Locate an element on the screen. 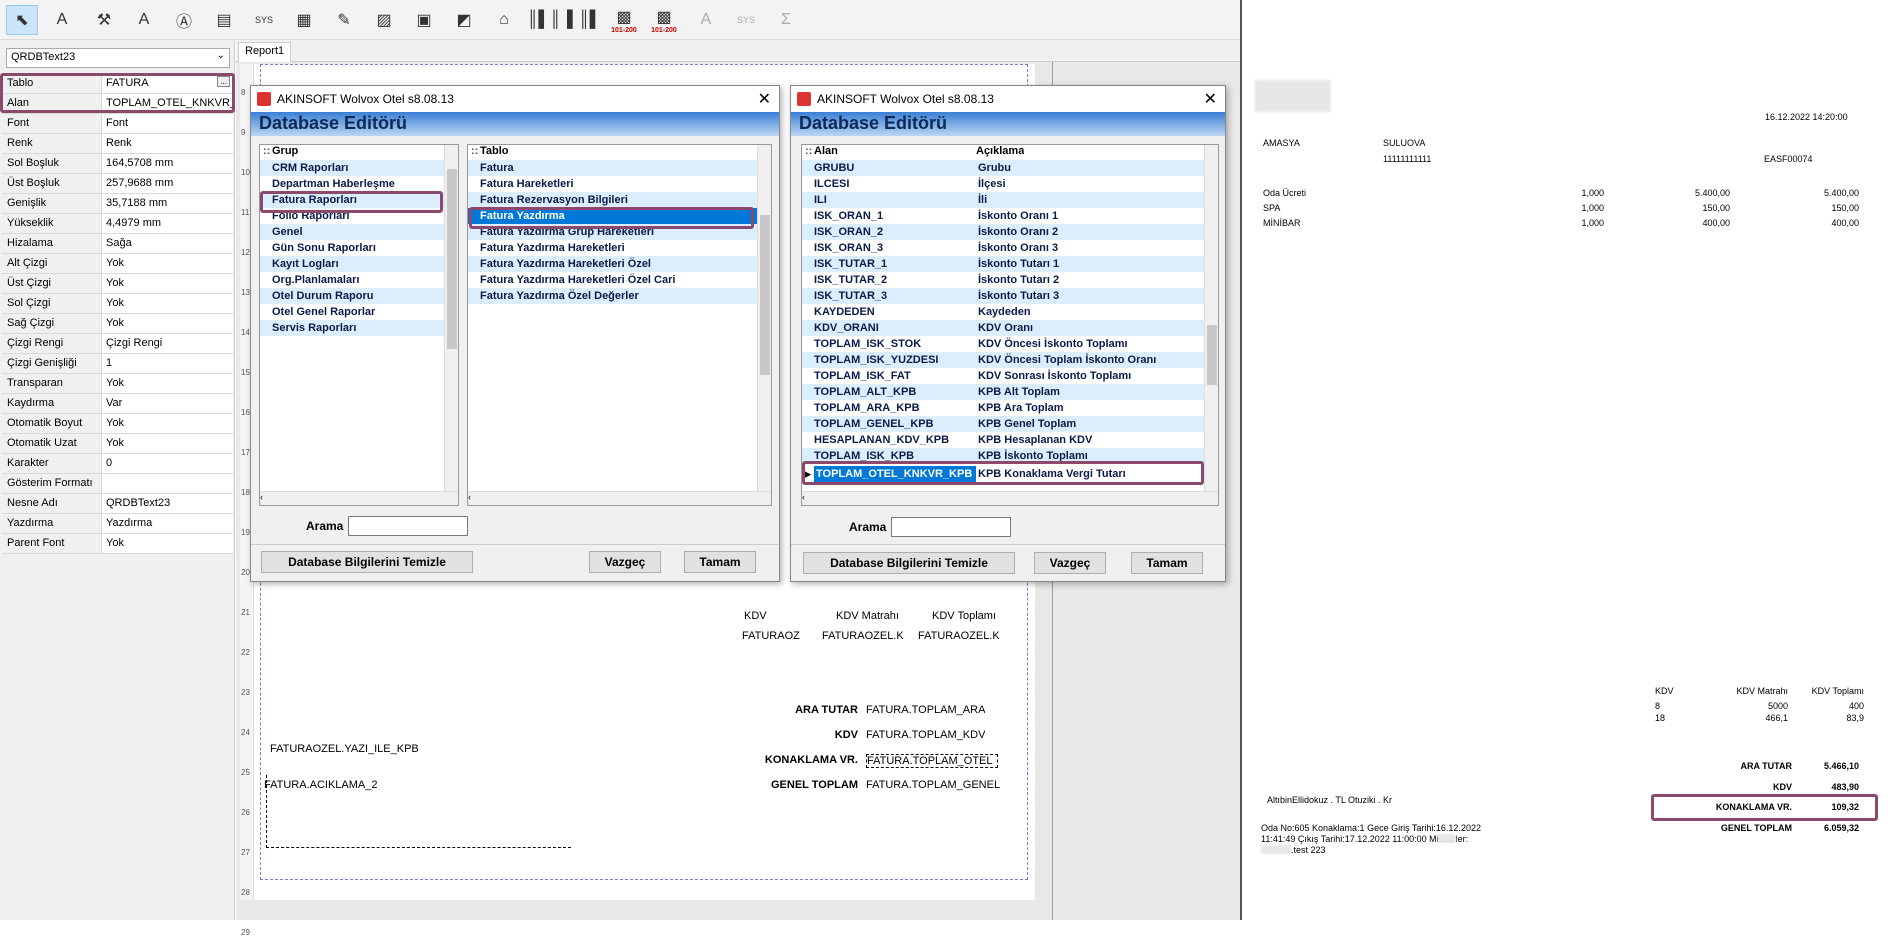 This screenshot has height=937, width=1892. tablo-item: Fatura Yazdırma Hareketleri Özel is located at coordinates (619, 264).